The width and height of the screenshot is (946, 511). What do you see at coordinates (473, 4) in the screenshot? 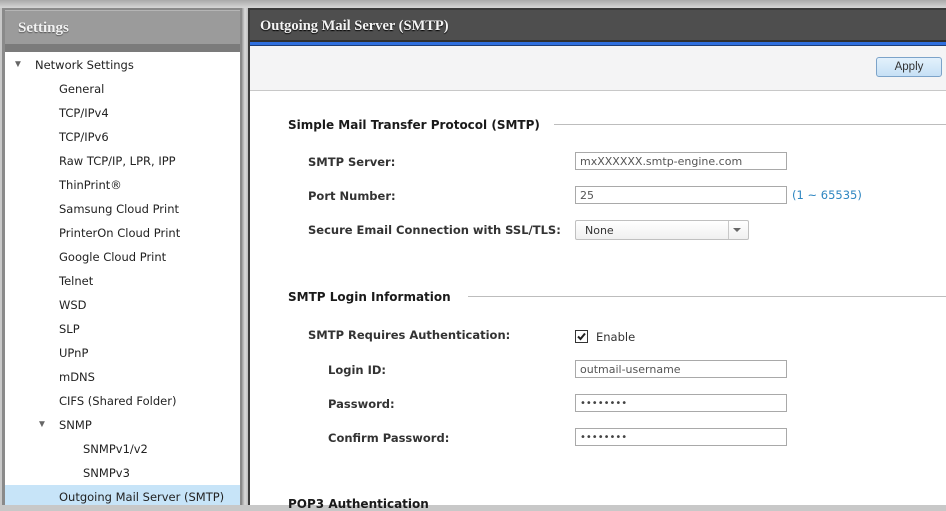
I see `window-top-border` at bounding box center [473, 4].